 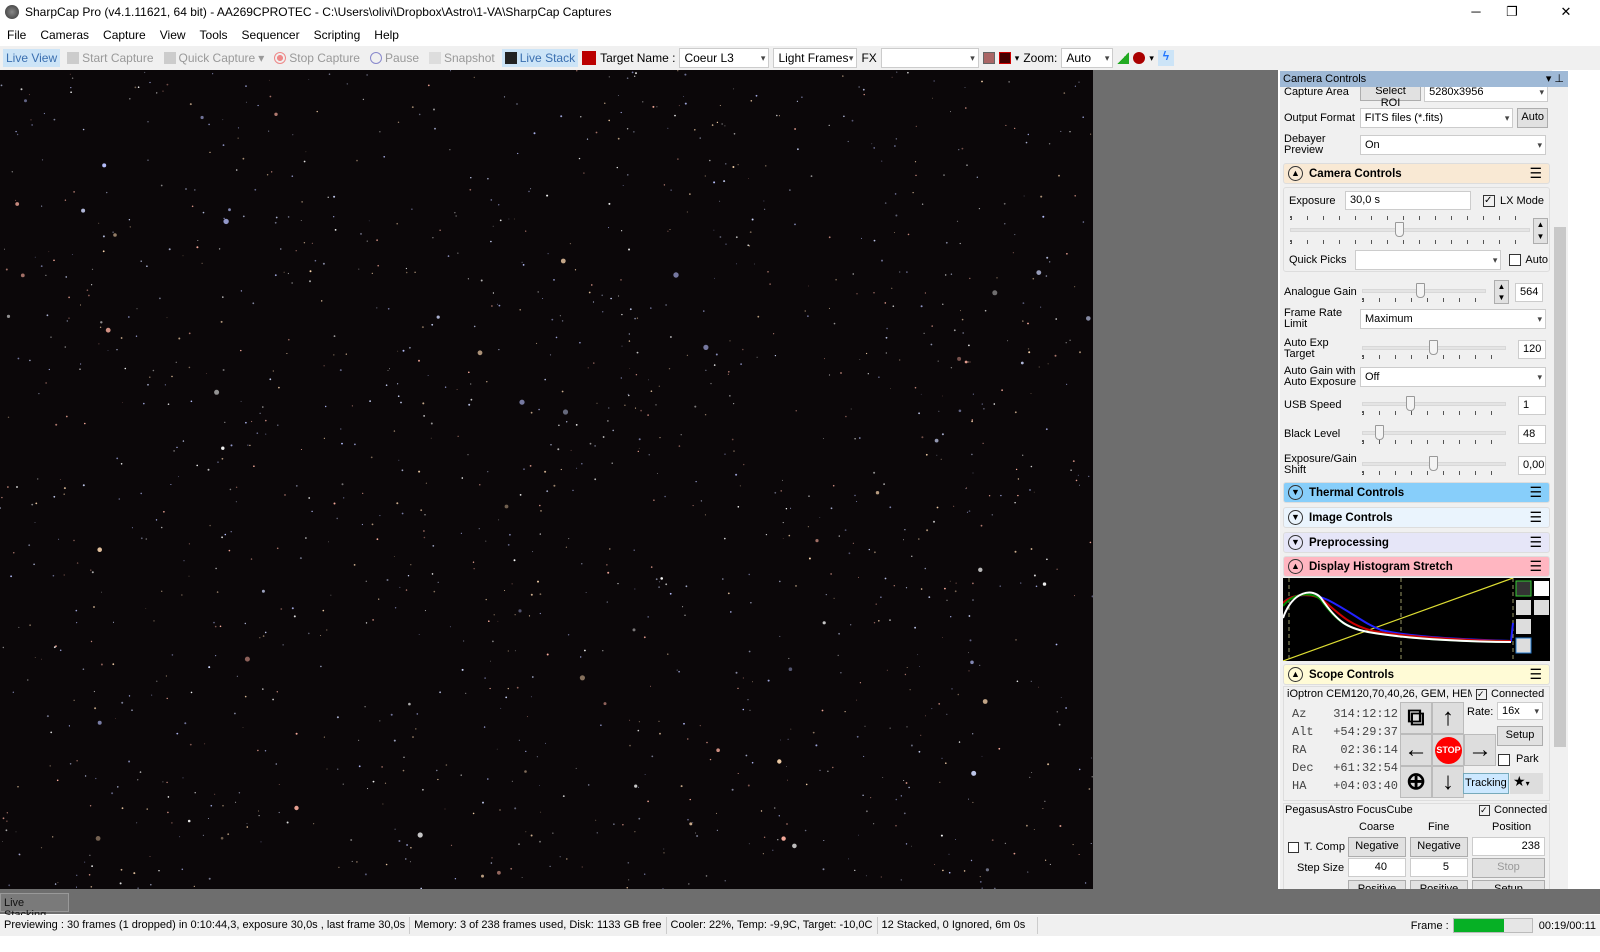 I want to click on coarse-negative-button: Negative, so click(x=1377, y=847).